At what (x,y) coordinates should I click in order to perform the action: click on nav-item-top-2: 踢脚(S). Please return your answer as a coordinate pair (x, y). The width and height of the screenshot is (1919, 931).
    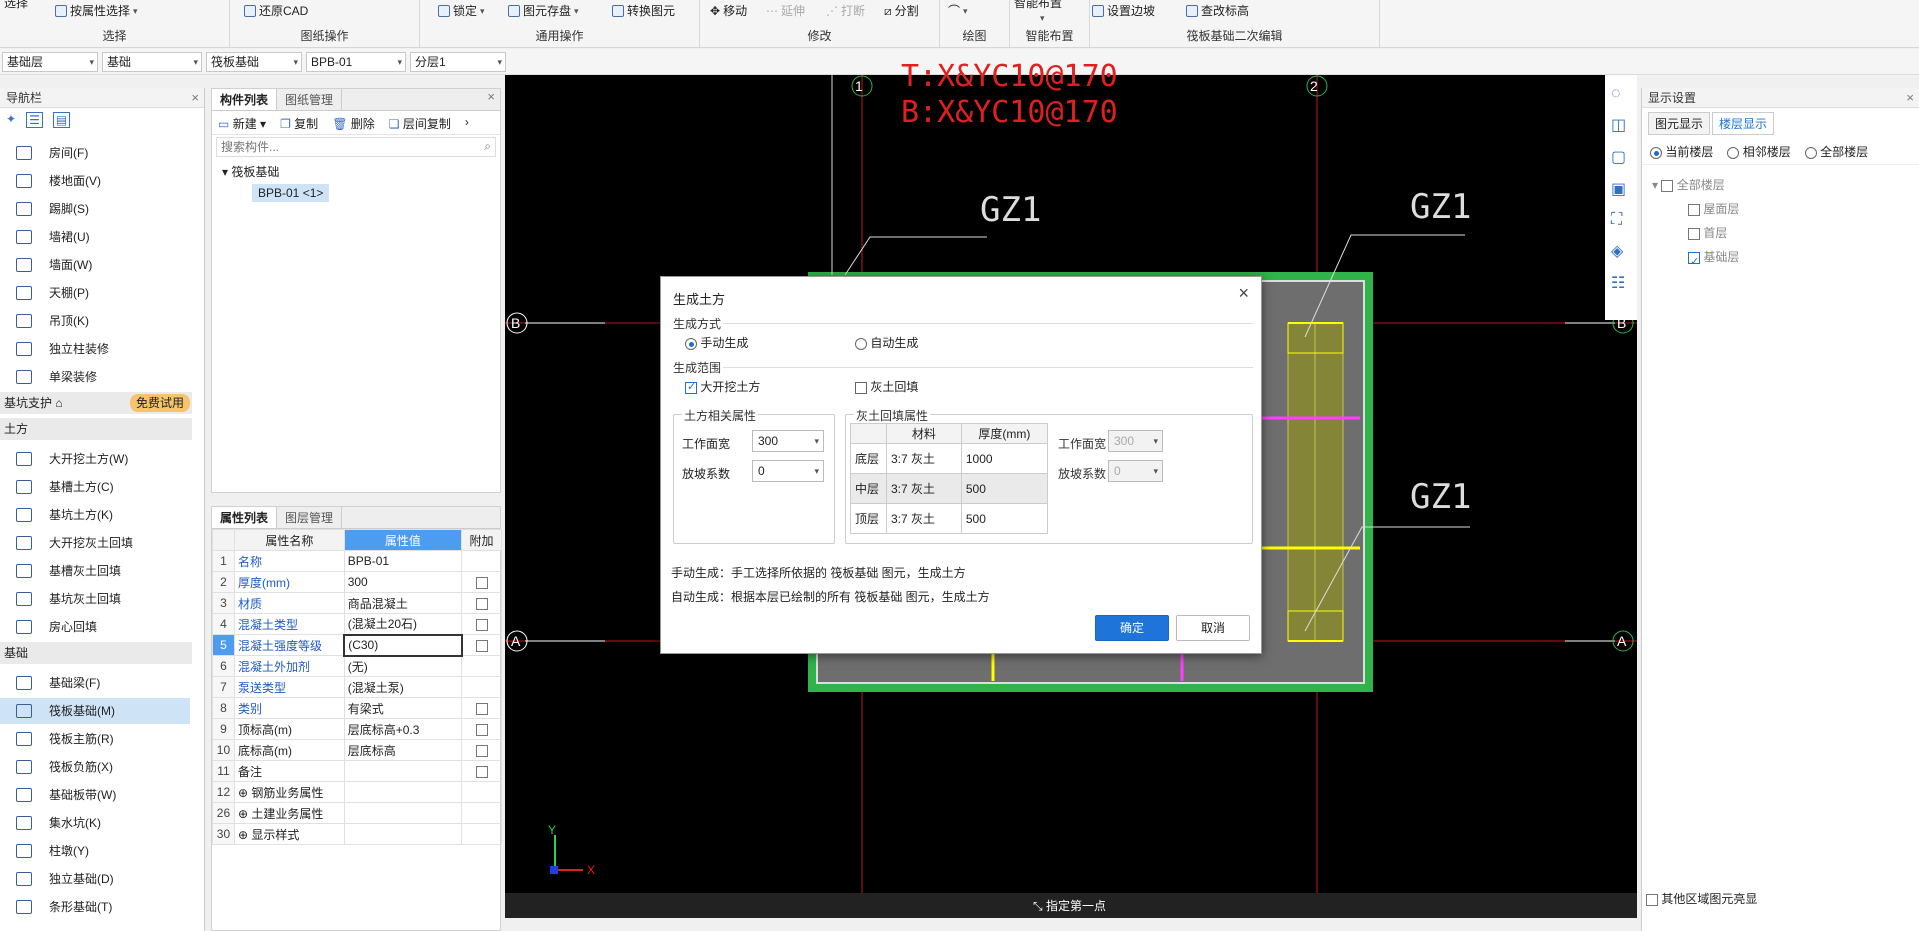
    Looking at the image, I should click on (95, 209).